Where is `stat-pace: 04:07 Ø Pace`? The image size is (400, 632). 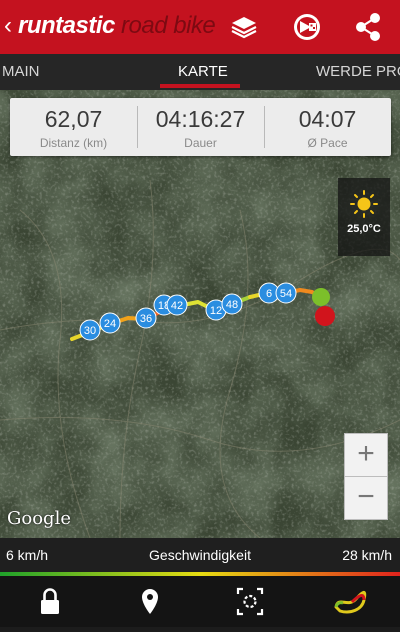
stat-pace: 04:07 Ø Pace is located at coordinates (327, 127).